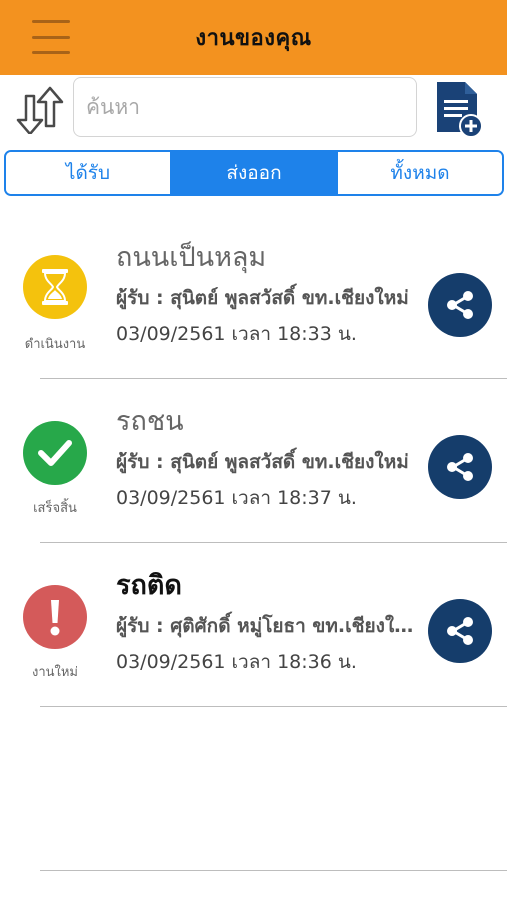  What do you see at coordinates (459, 109) in the screenshot?
I see `document-add-icon` at bounding box center [459, 109].